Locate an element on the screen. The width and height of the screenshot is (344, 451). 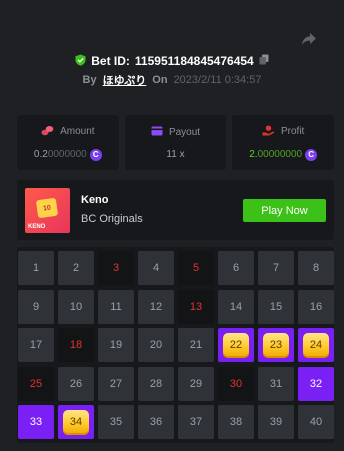
hand-coin-icon is located at coordinates (268, 132).